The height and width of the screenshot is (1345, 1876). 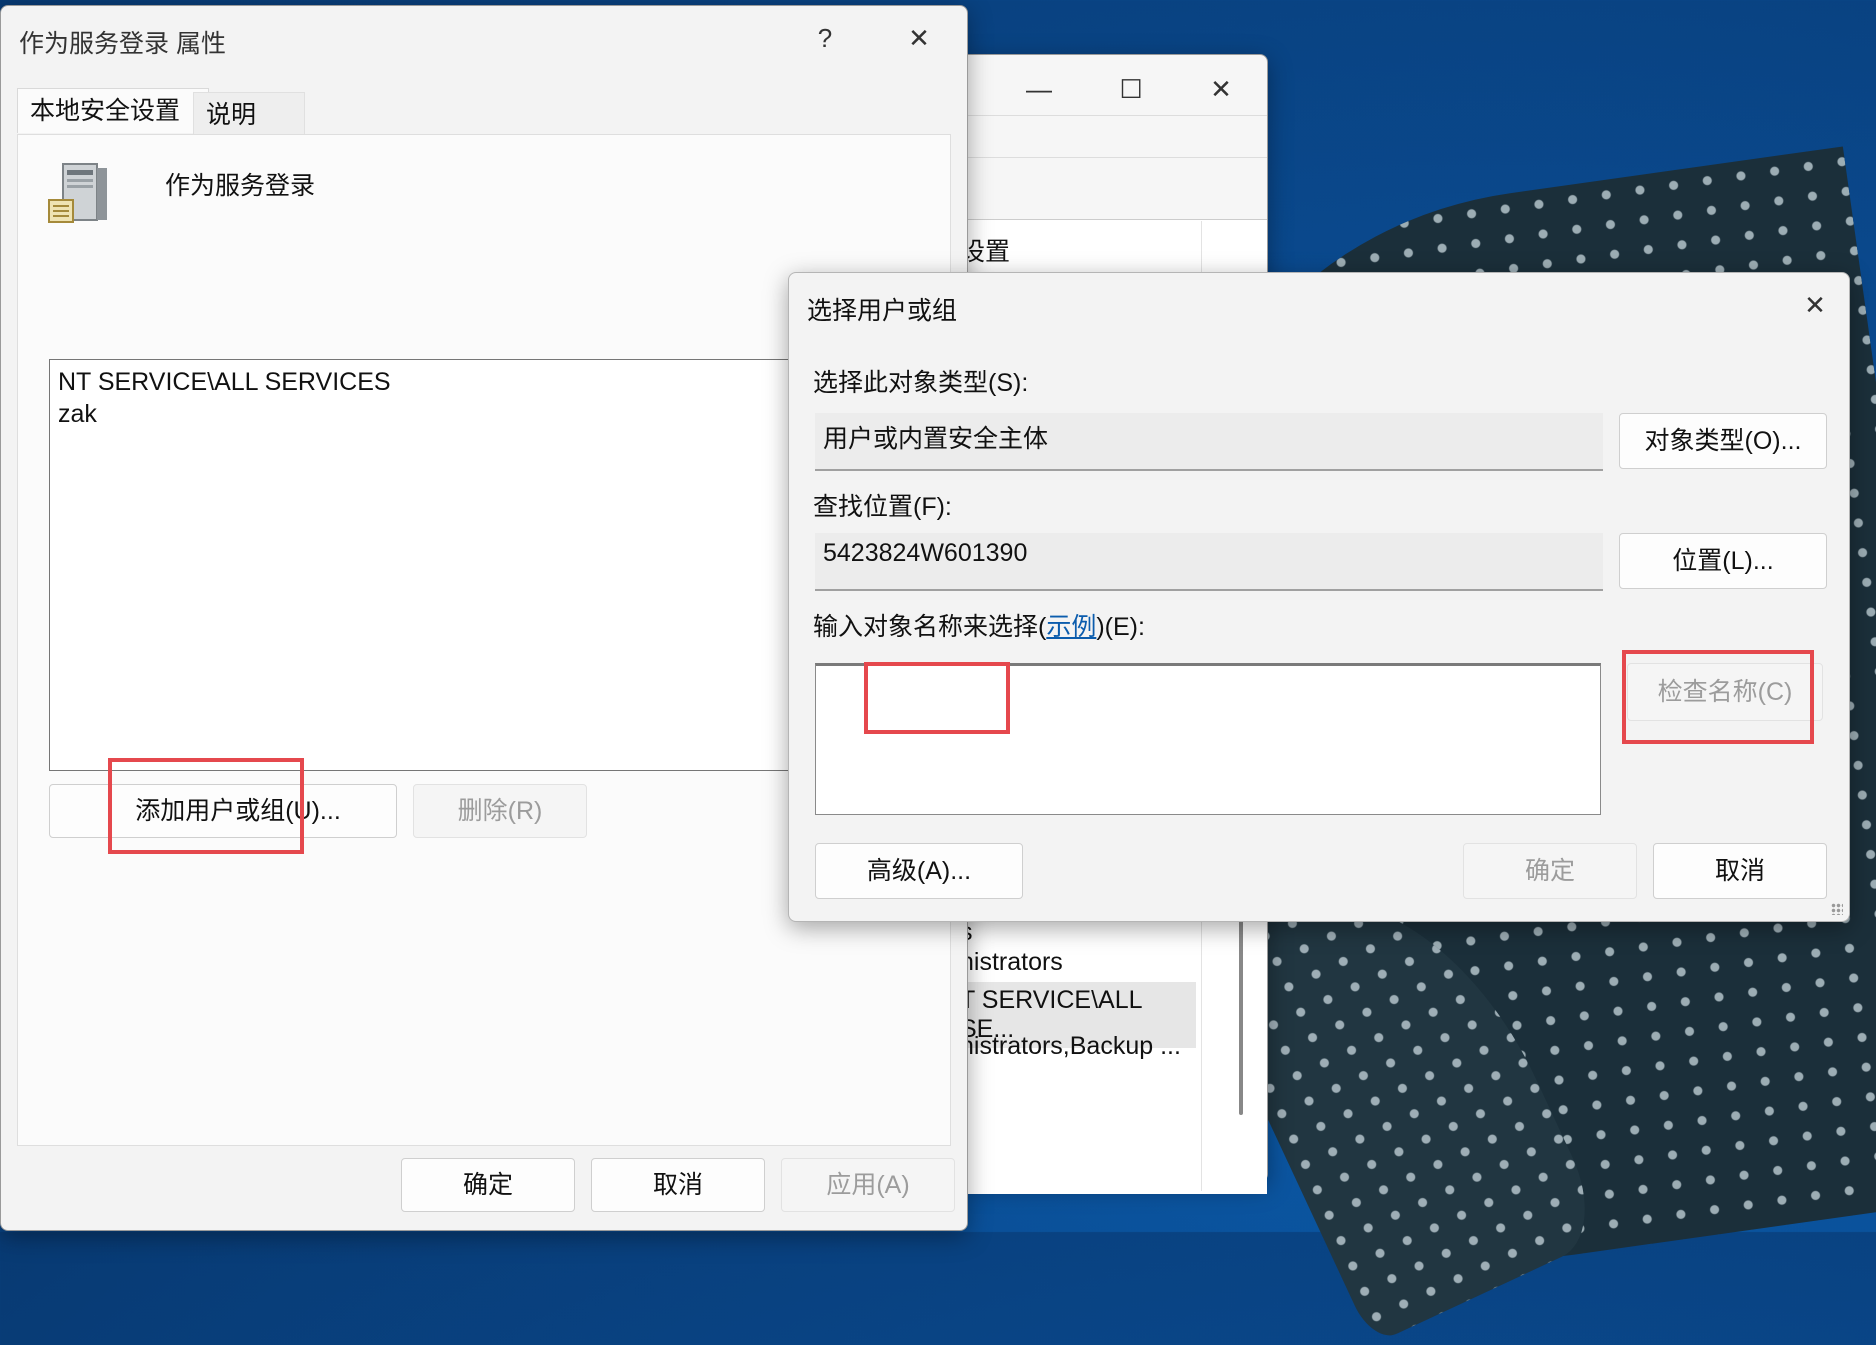 What do you see at coordinates (825, 38) in the screenshot?
I see `help-icon: ?` at bounding box center [825, 38].